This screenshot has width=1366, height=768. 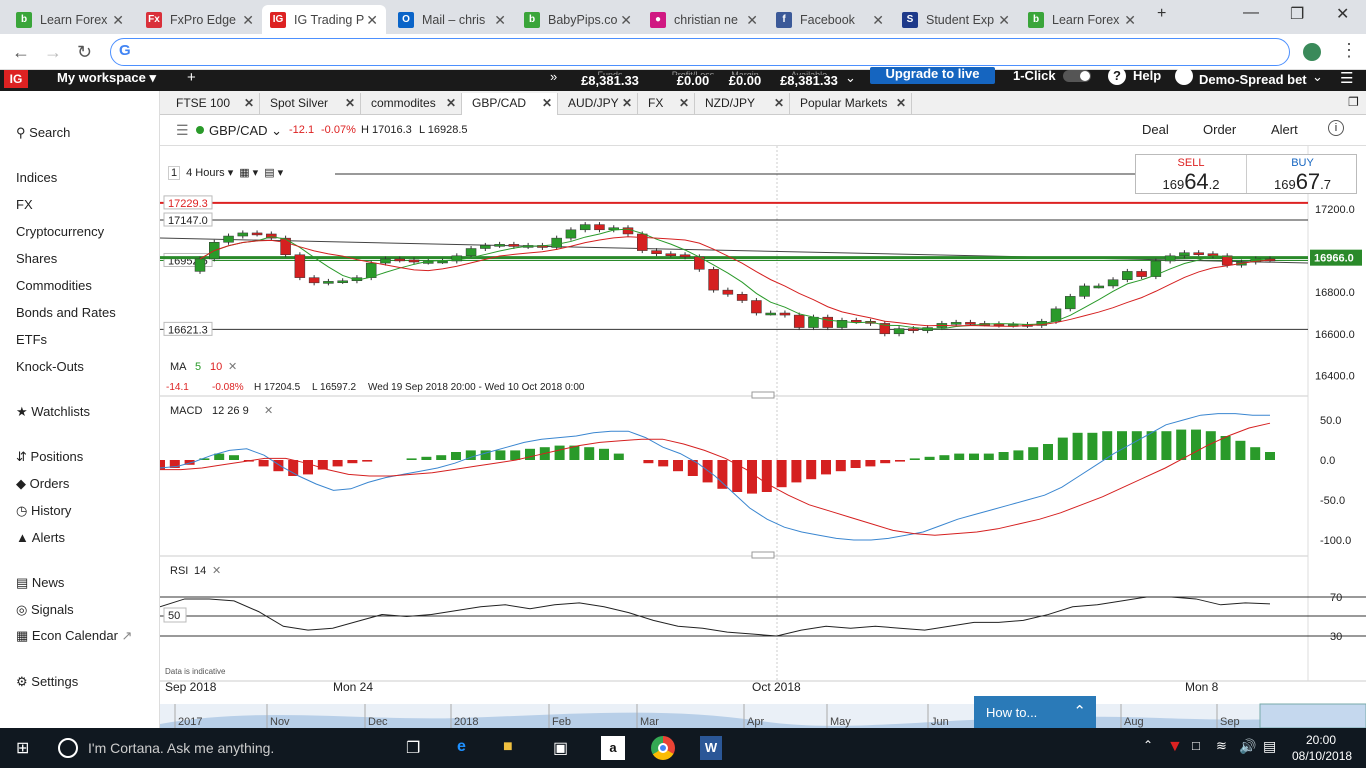 What do you see at coordinates (742, 104) in the screenshot?
I see `instrument-tab: NZD/JPY ✕` at bounding box center [742, 104].